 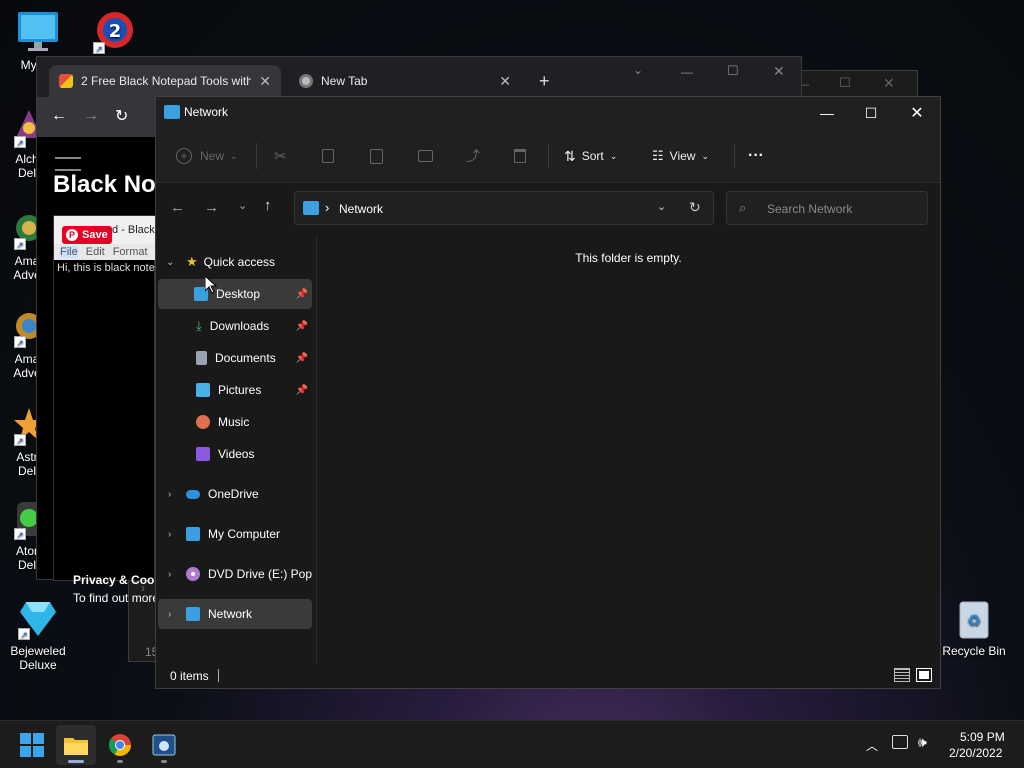 I want to click on taskbar-chrome, so click(x=120, y=745).